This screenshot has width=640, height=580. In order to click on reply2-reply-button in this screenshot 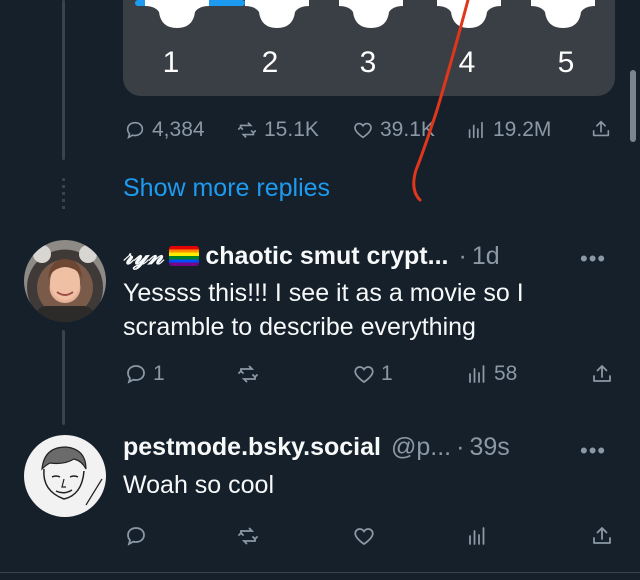, I will do `click(136, 536)`.